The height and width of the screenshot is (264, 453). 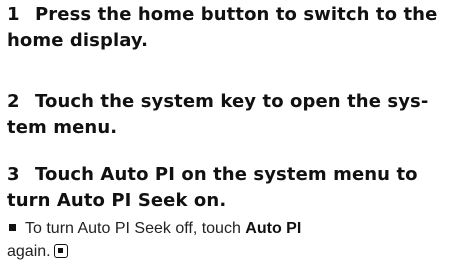 I want to click on step-1-line-2: home display., so click(x=78, y=40).